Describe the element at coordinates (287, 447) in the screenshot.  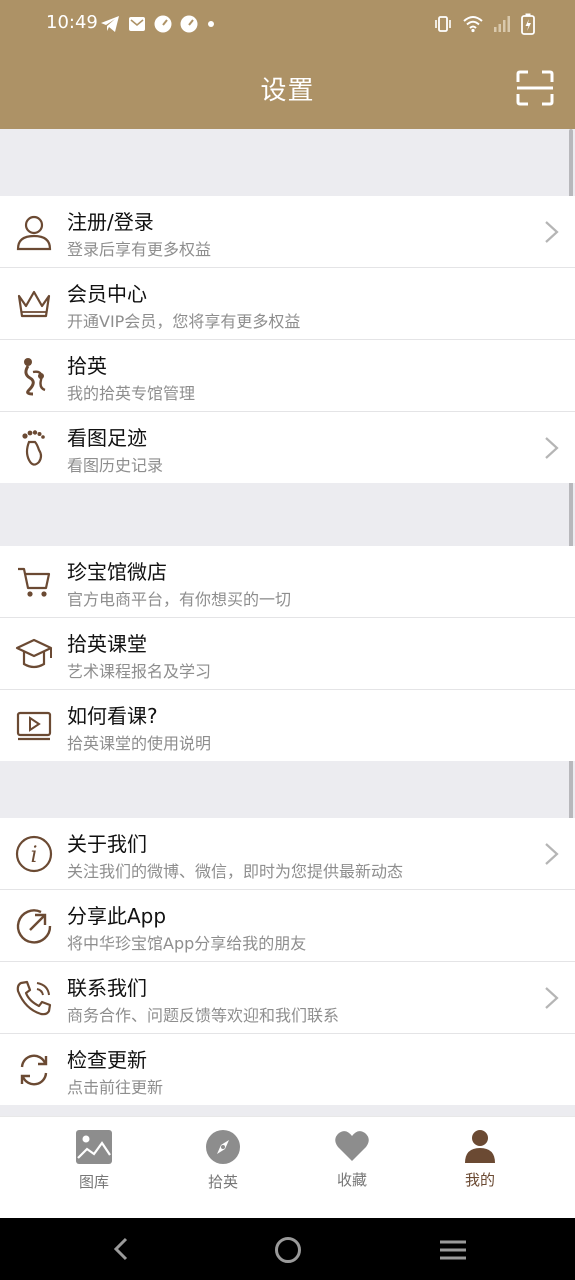
I see `list-item-footprint: 看图足迹 看图历史记录` at that location.